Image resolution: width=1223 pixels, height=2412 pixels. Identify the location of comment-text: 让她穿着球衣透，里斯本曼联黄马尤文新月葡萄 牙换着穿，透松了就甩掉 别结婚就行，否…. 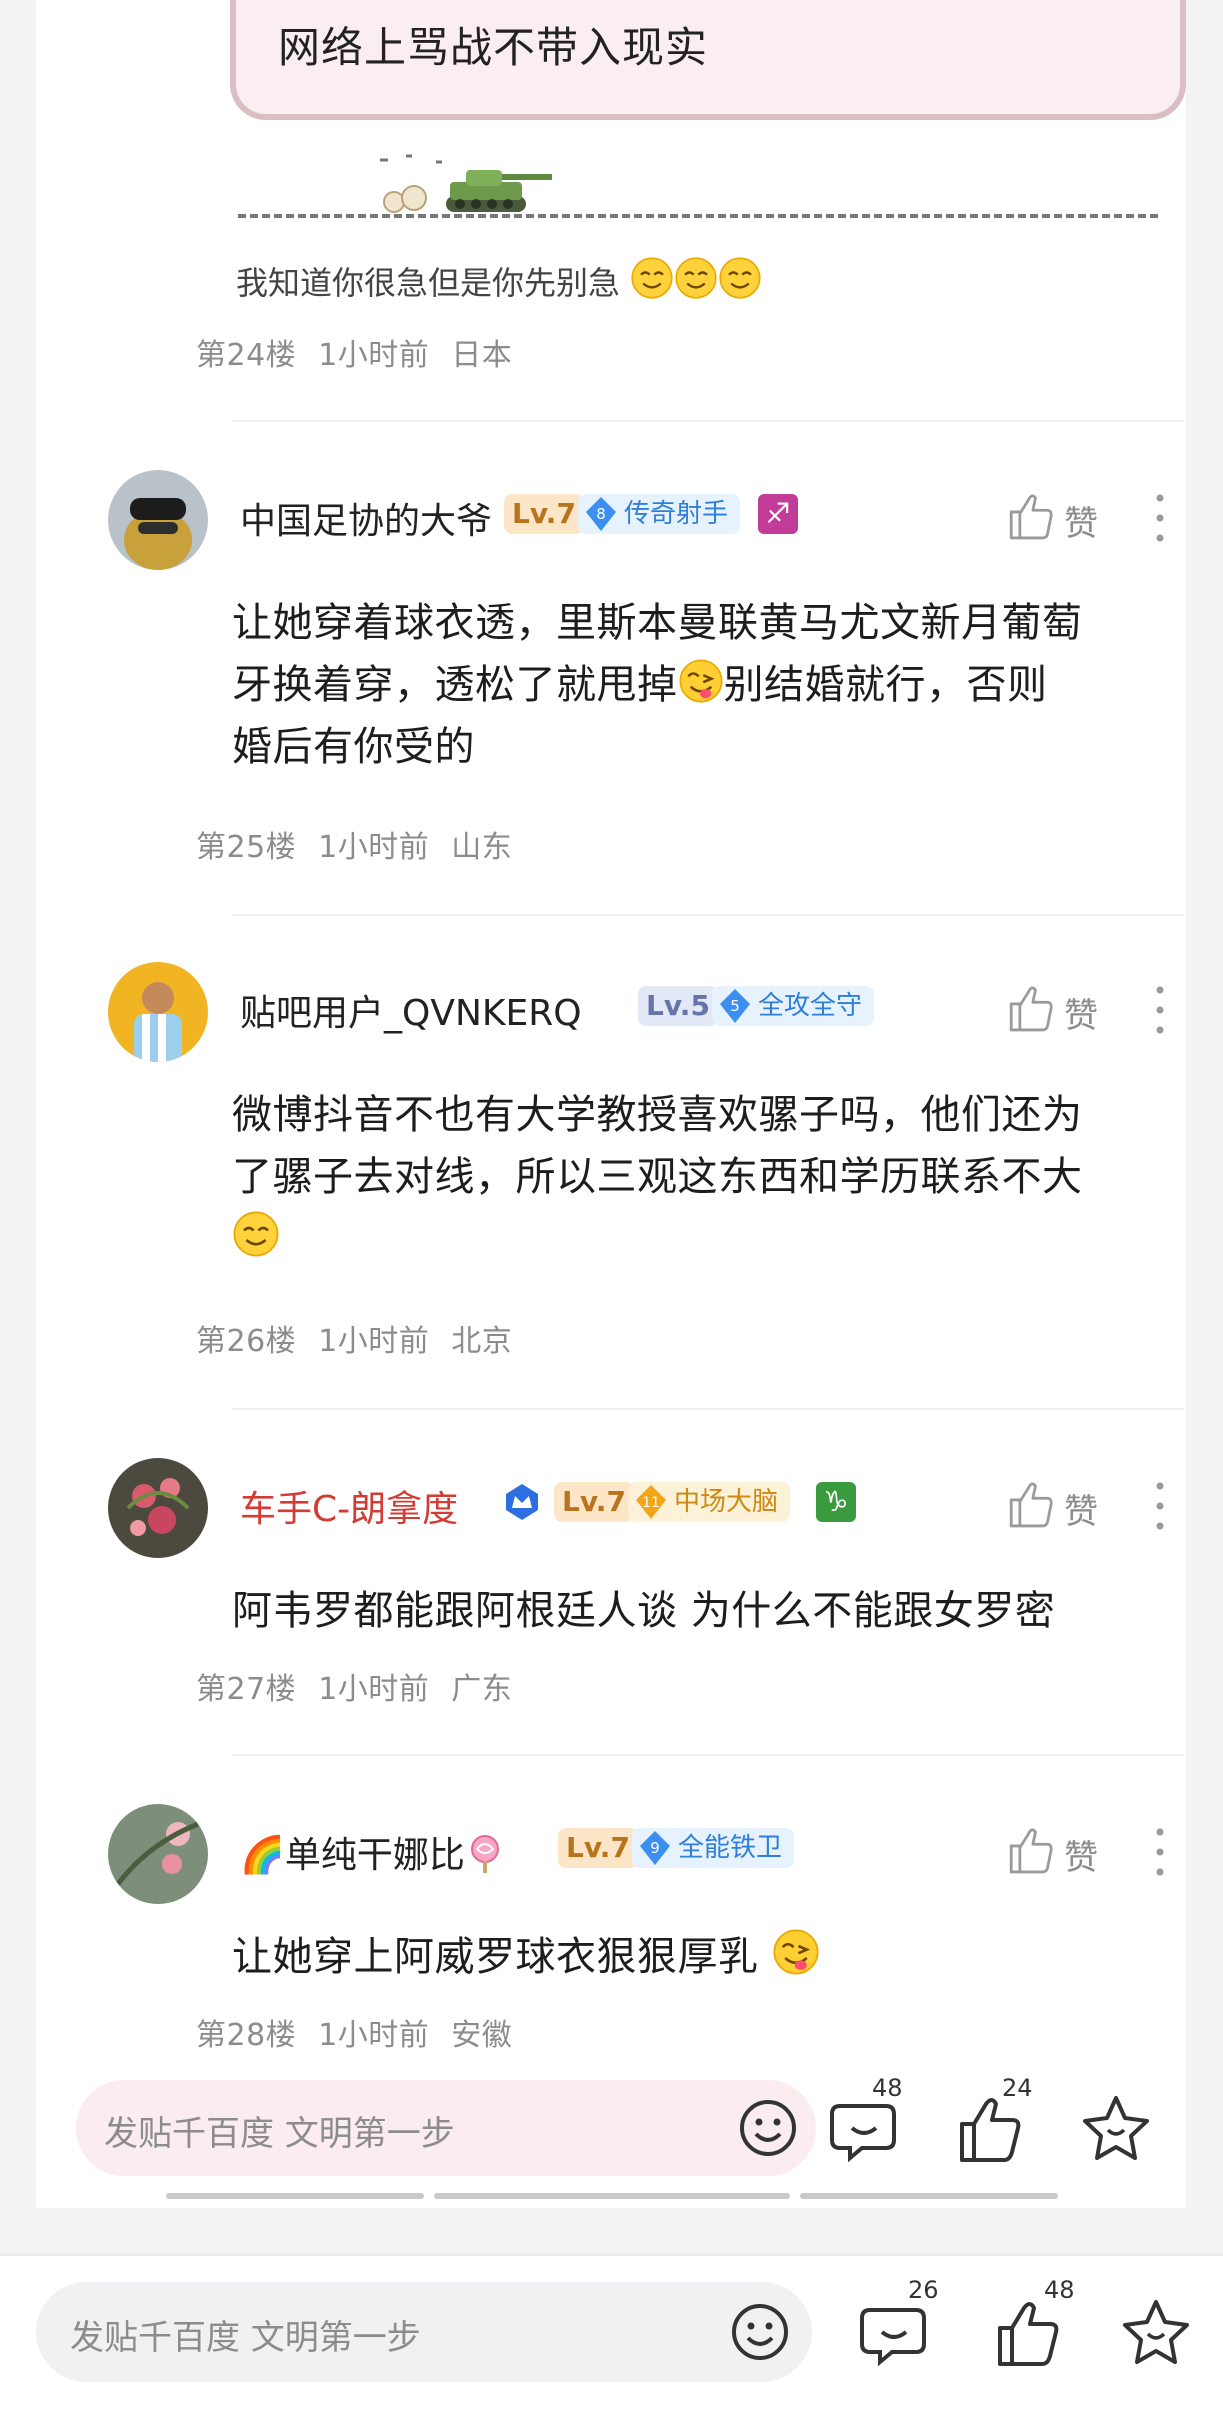
(702, 685).